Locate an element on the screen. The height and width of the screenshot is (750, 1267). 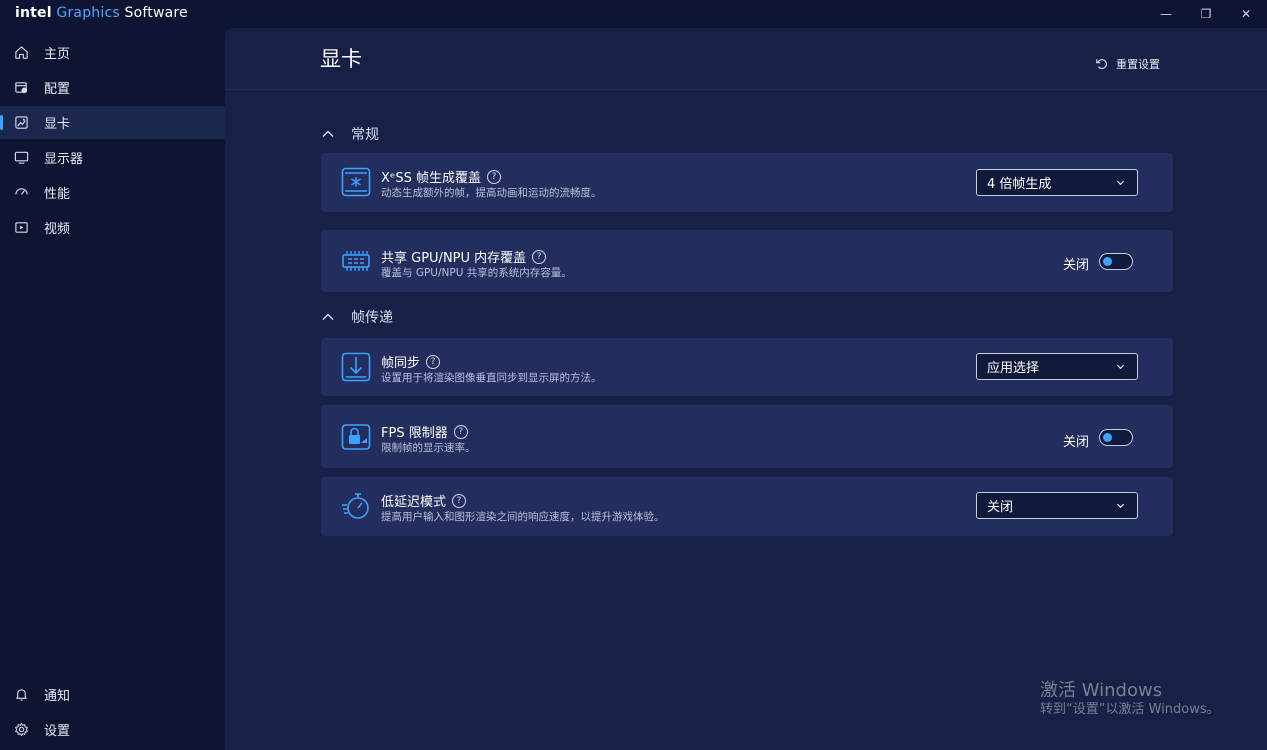
card-title: 低延迟模式 ? is located at coordinates (424, 500).